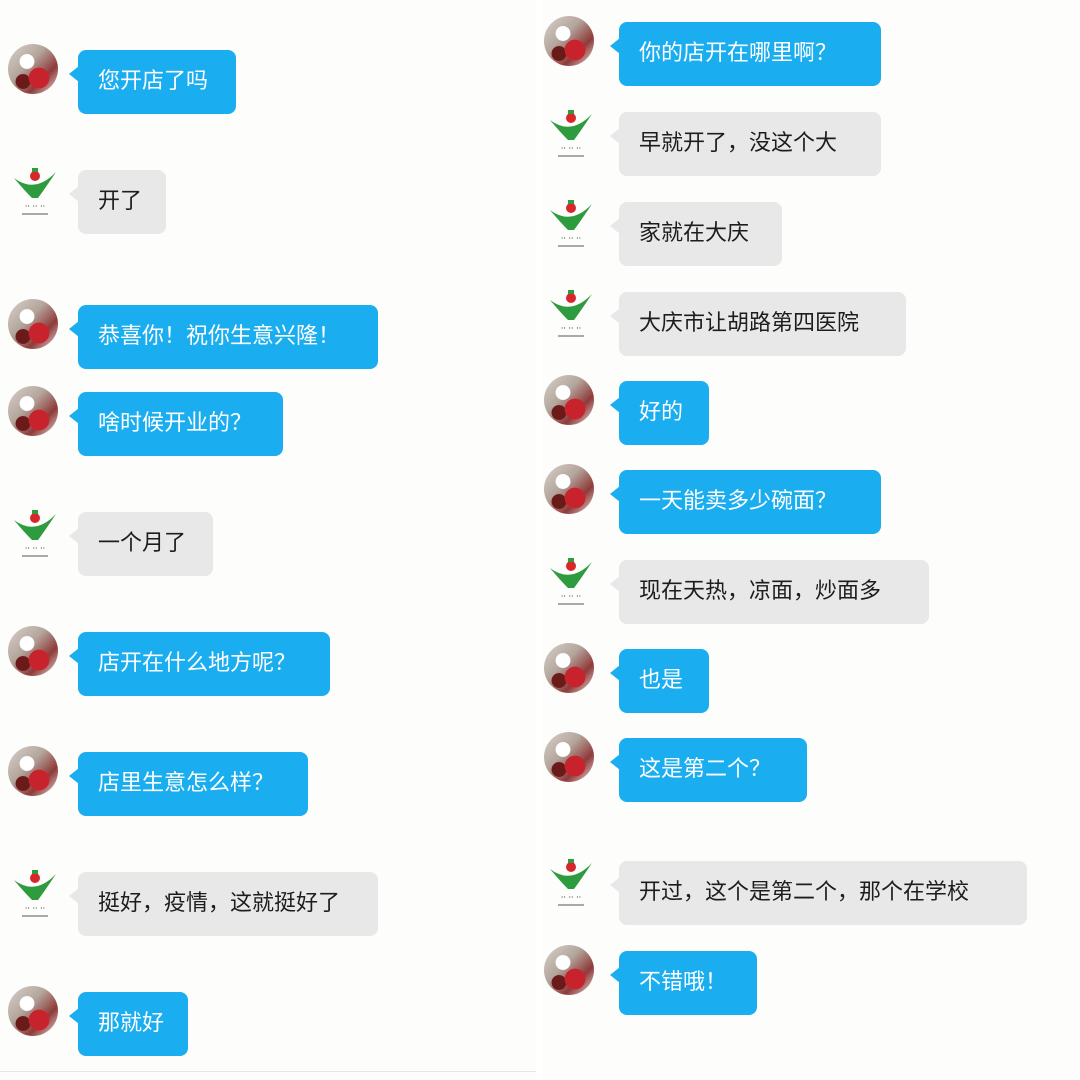 The image size is (1080, 1080). What do you see at coordinates (268, 1071) in the screenshot?
I see `divider` at bounding box center [268, 1071].